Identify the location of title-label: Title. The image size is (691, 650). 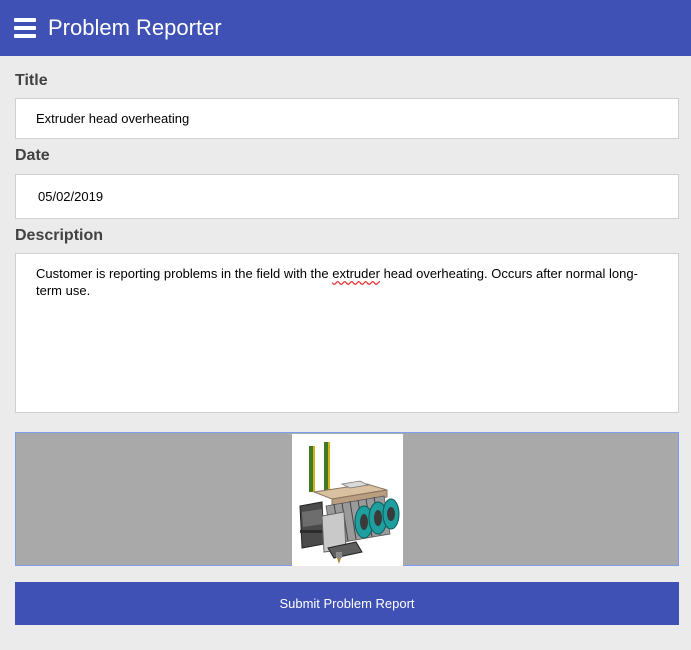
(31, 80).